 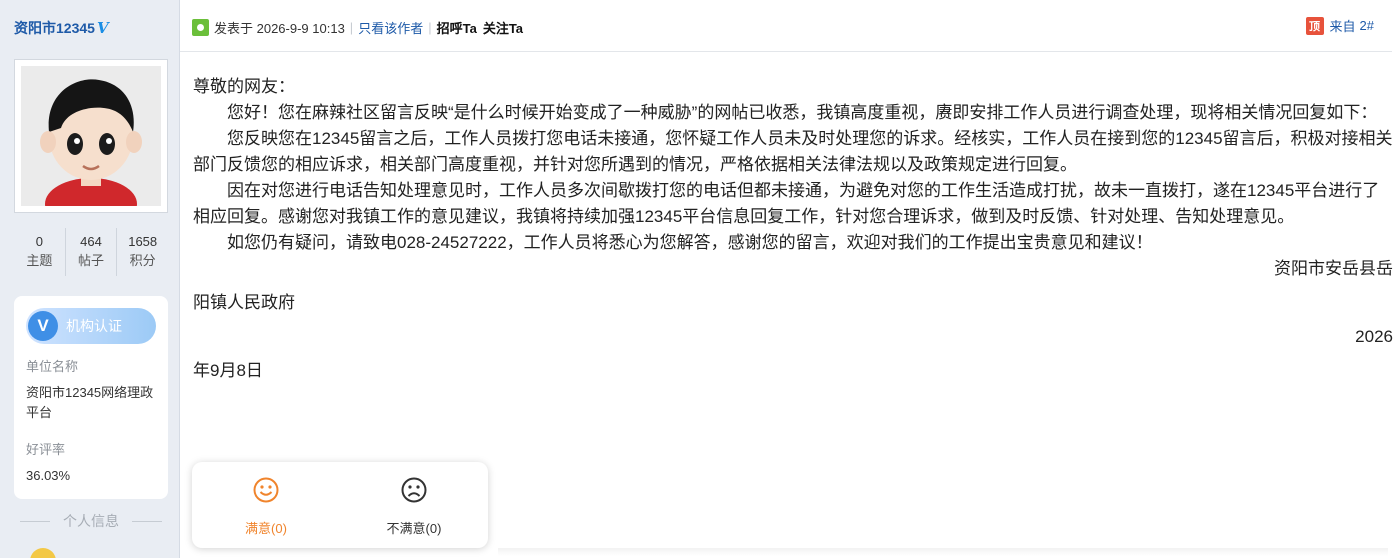 I want to click on stat-points: 1658 积分, so click(x=142, y=252).